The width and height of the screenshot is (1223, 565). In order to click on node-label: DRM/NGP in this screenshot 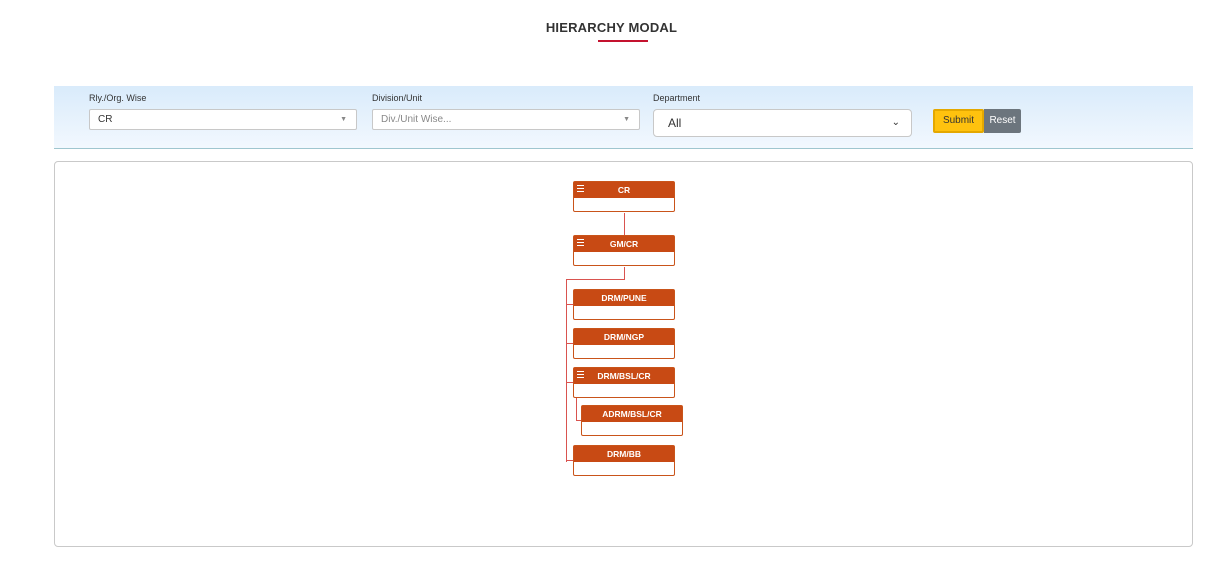, I will do `click(624, 337)`.